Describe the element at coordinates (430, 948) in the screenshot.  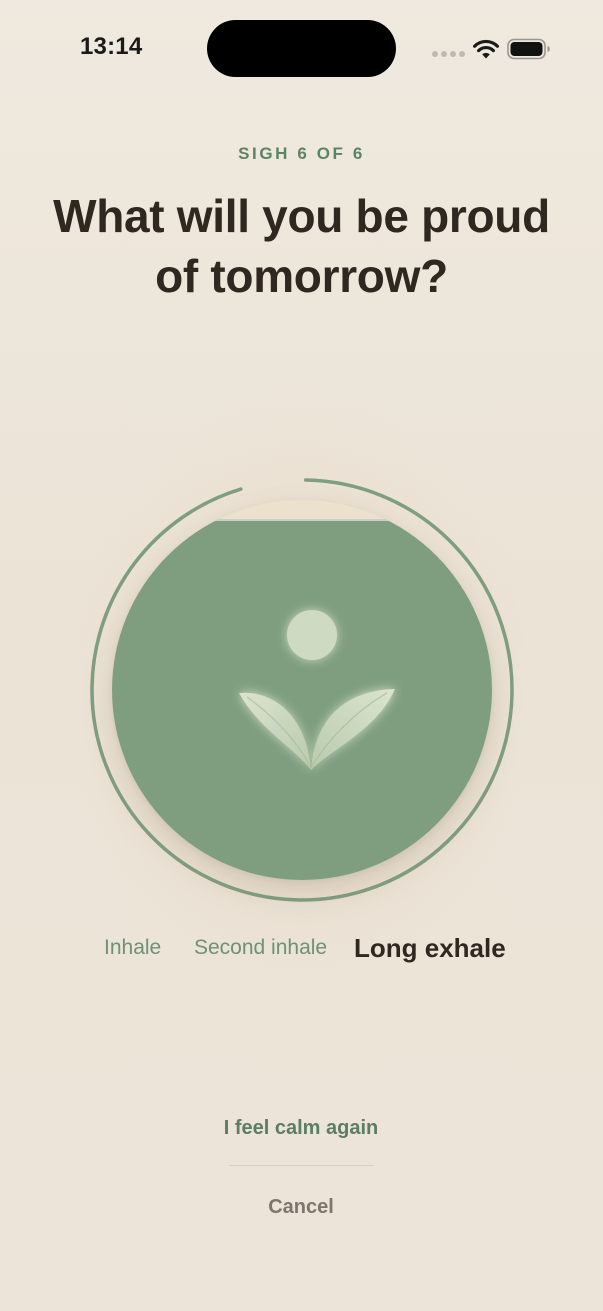
I see `phase-long-exhale: Long exhale` at that location.